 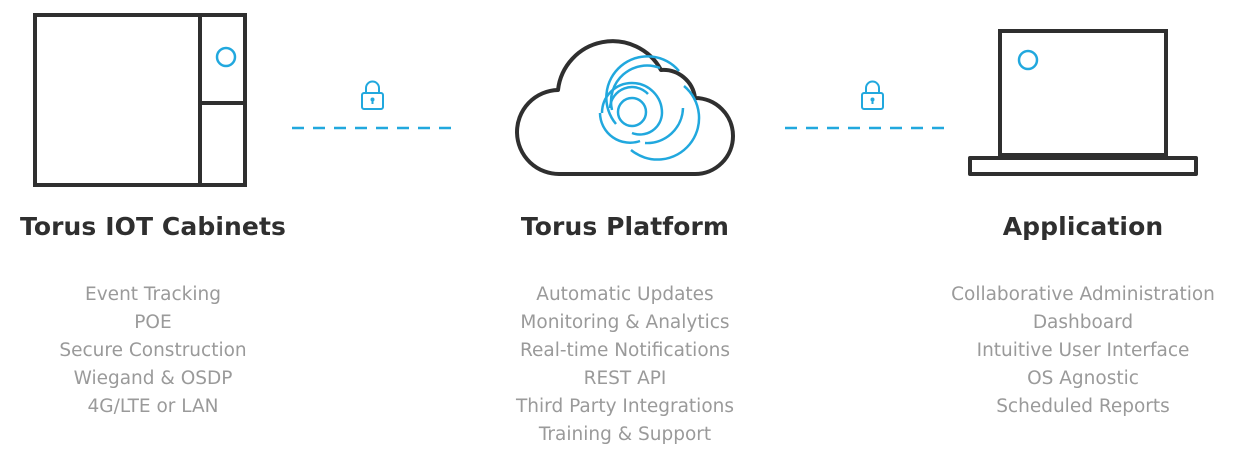 I want to click on feature-item: OS Agnostic, so click(x=1083, y=378).